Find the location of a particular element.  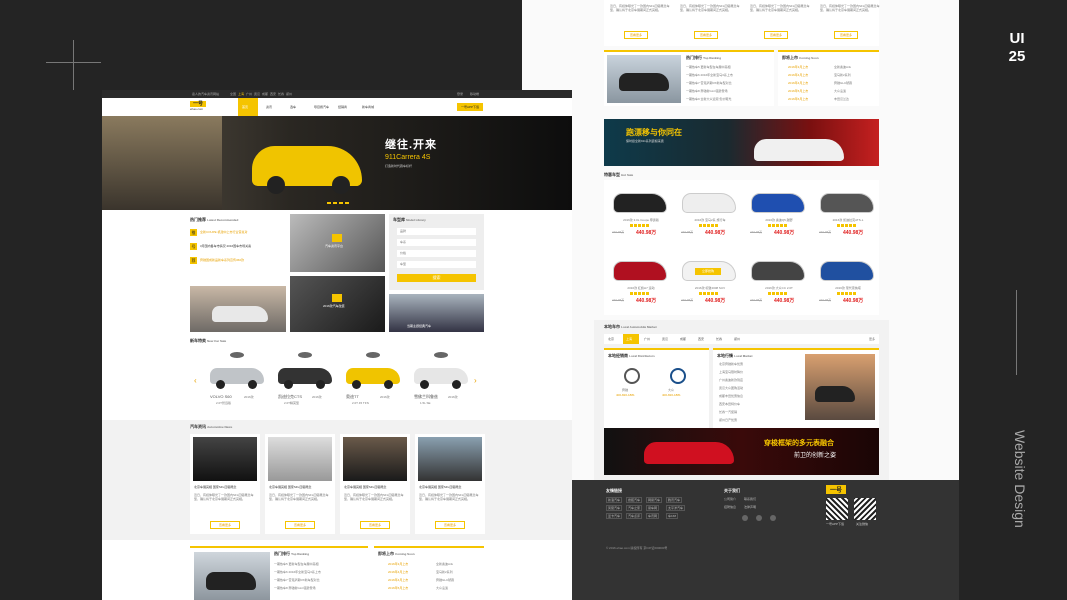

market-item: 成都丰田优惠信息 is located at coordinates (759, 396).